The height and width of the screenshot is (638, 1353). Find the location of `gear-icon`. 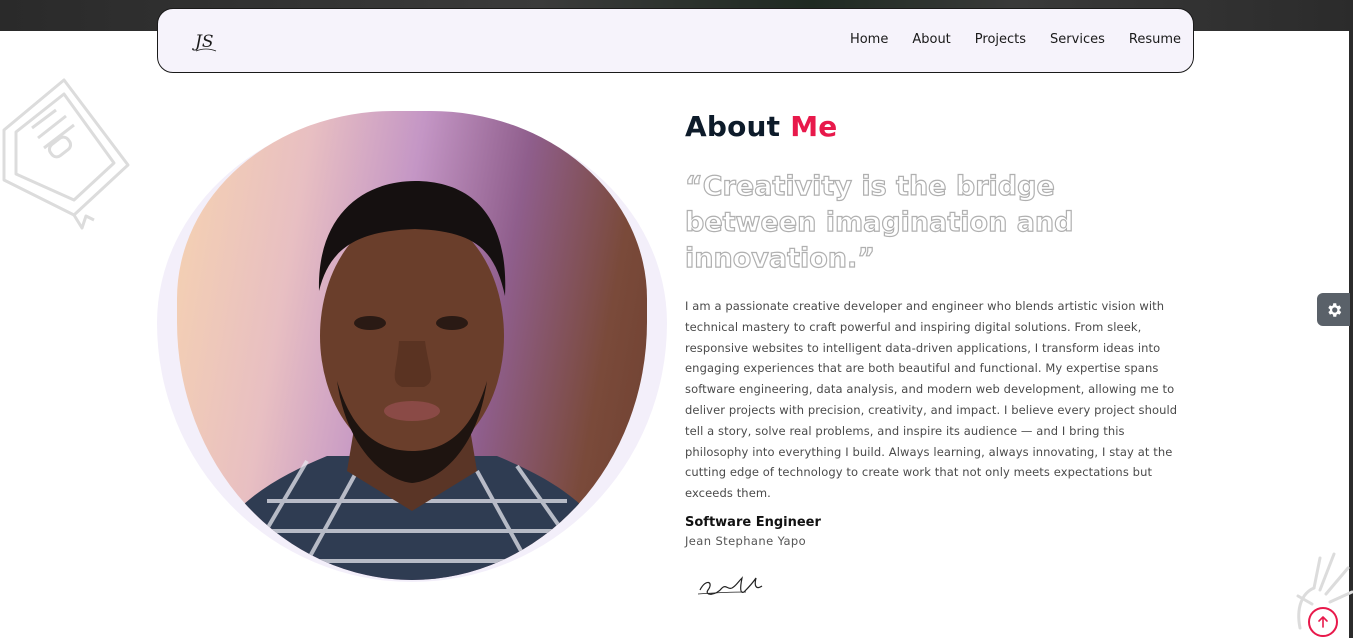

gear-icon is located at coordinates (1334, 309).